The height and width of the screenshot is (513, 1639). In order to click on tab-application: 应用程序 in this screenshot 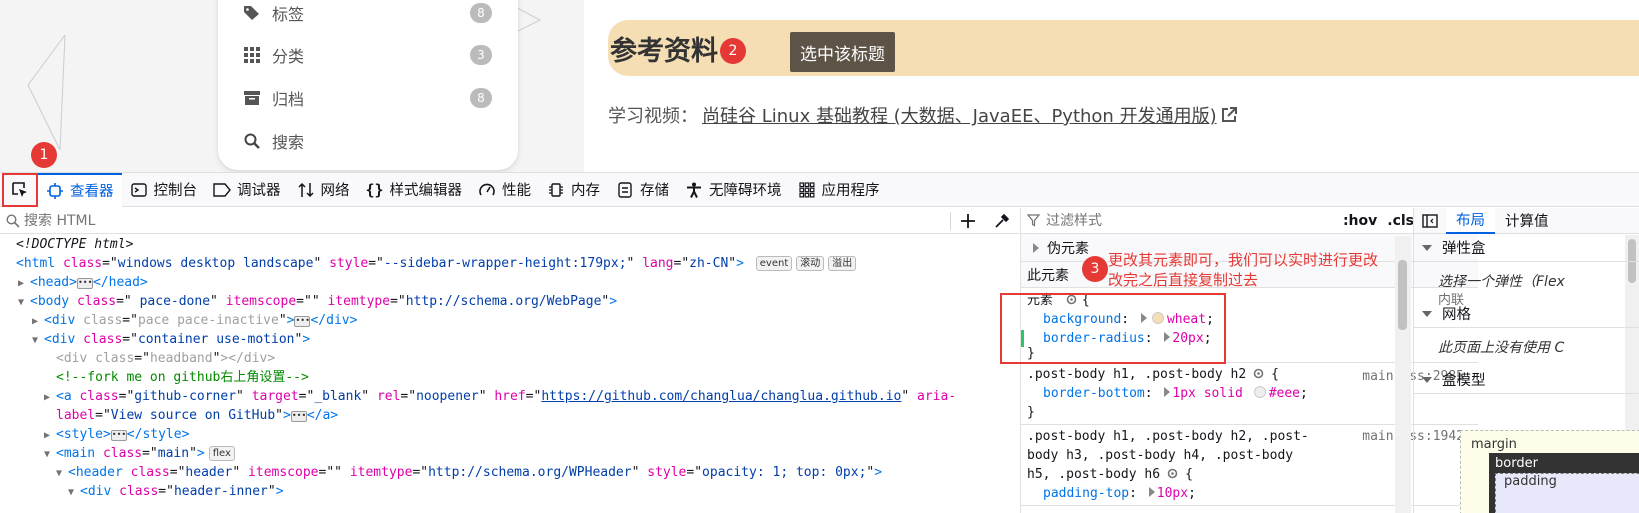, I will do `click(839, 190)`.